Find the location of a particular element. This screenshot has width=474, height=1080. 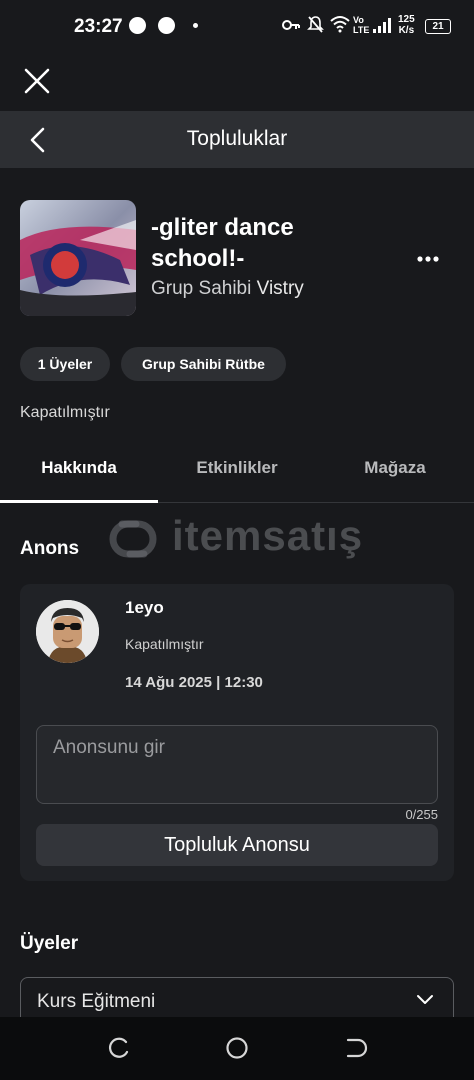

tab-store: Mağaza is located at coordinates (395, 468).